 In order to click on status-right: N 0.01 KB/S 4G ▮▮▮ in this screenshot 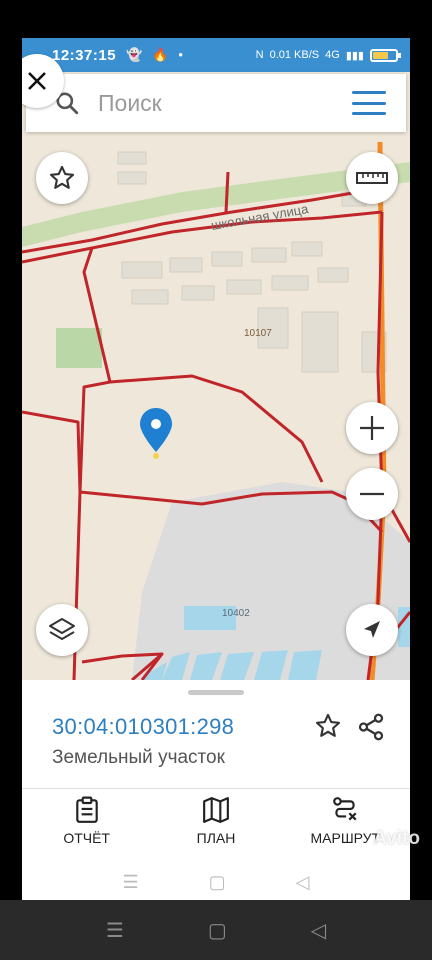, I will do `click(328, 55)`.